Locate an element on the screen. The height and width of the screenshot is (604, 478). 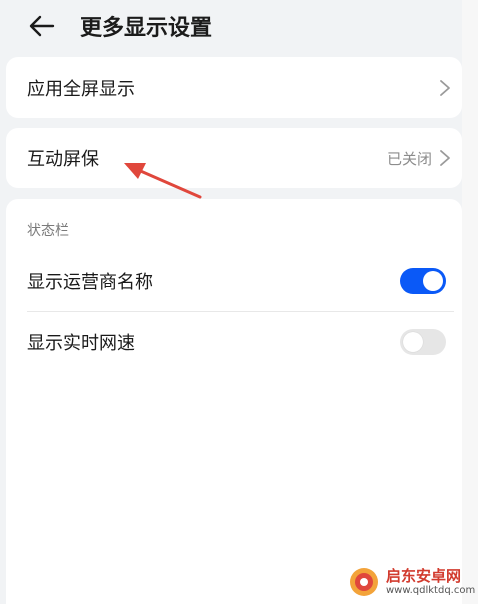
screensaver-row: 互动屏保 已关闭 is located at coordinates (234, 158).